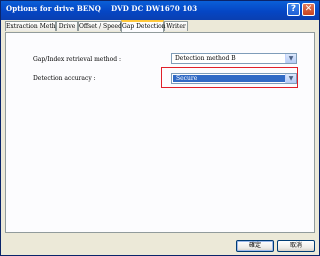  What do you see at coordinates (205, 58) in the screenshot?
I see `gap-method-value: Detection method B` at bounding box center [205, 58].